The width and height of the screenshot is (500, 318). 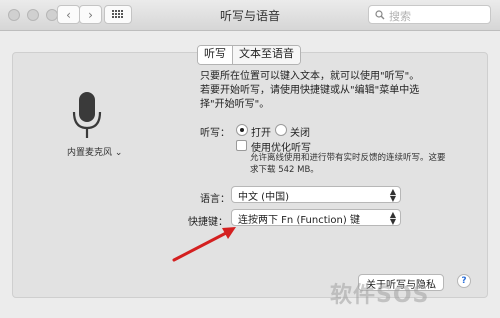 I want to click on forward-button: ›, so click(x=90, y=14).